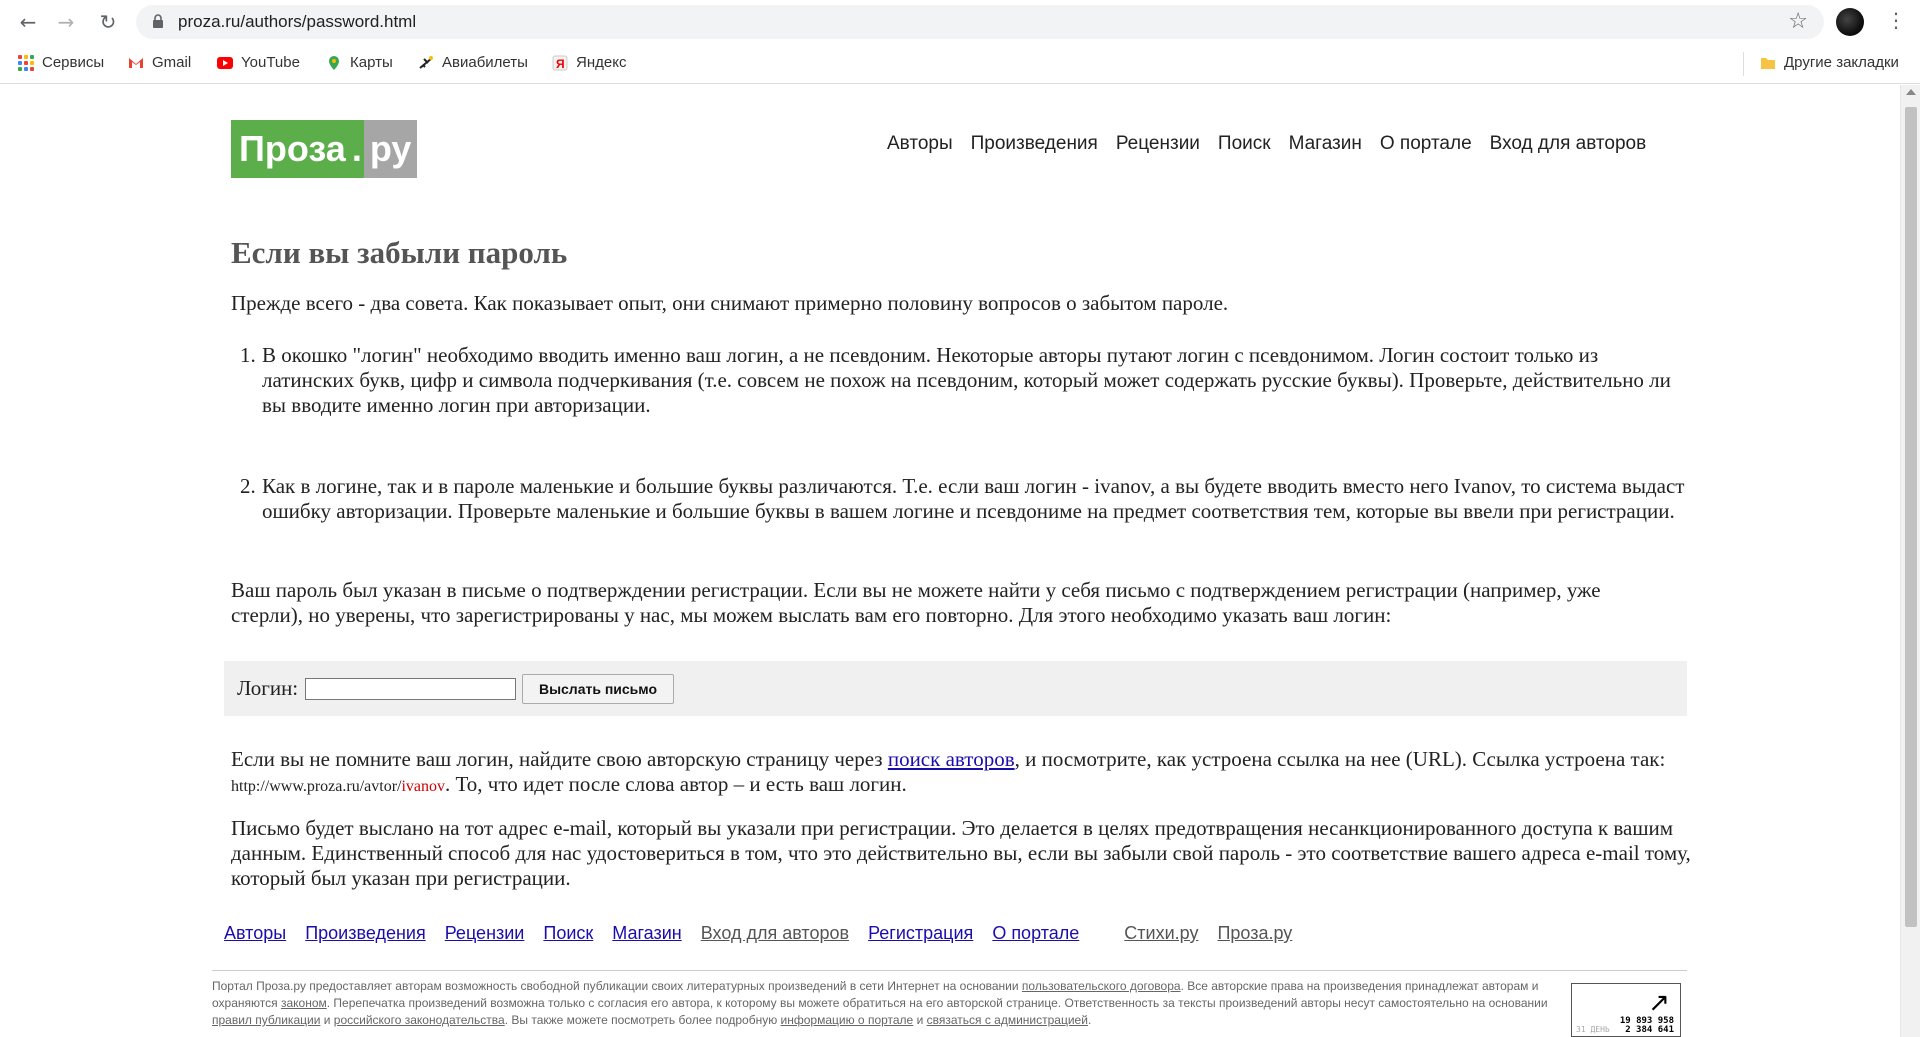  Describe the element at coordinates (410, 689) in the screenshot. I see `login-input` at that location.